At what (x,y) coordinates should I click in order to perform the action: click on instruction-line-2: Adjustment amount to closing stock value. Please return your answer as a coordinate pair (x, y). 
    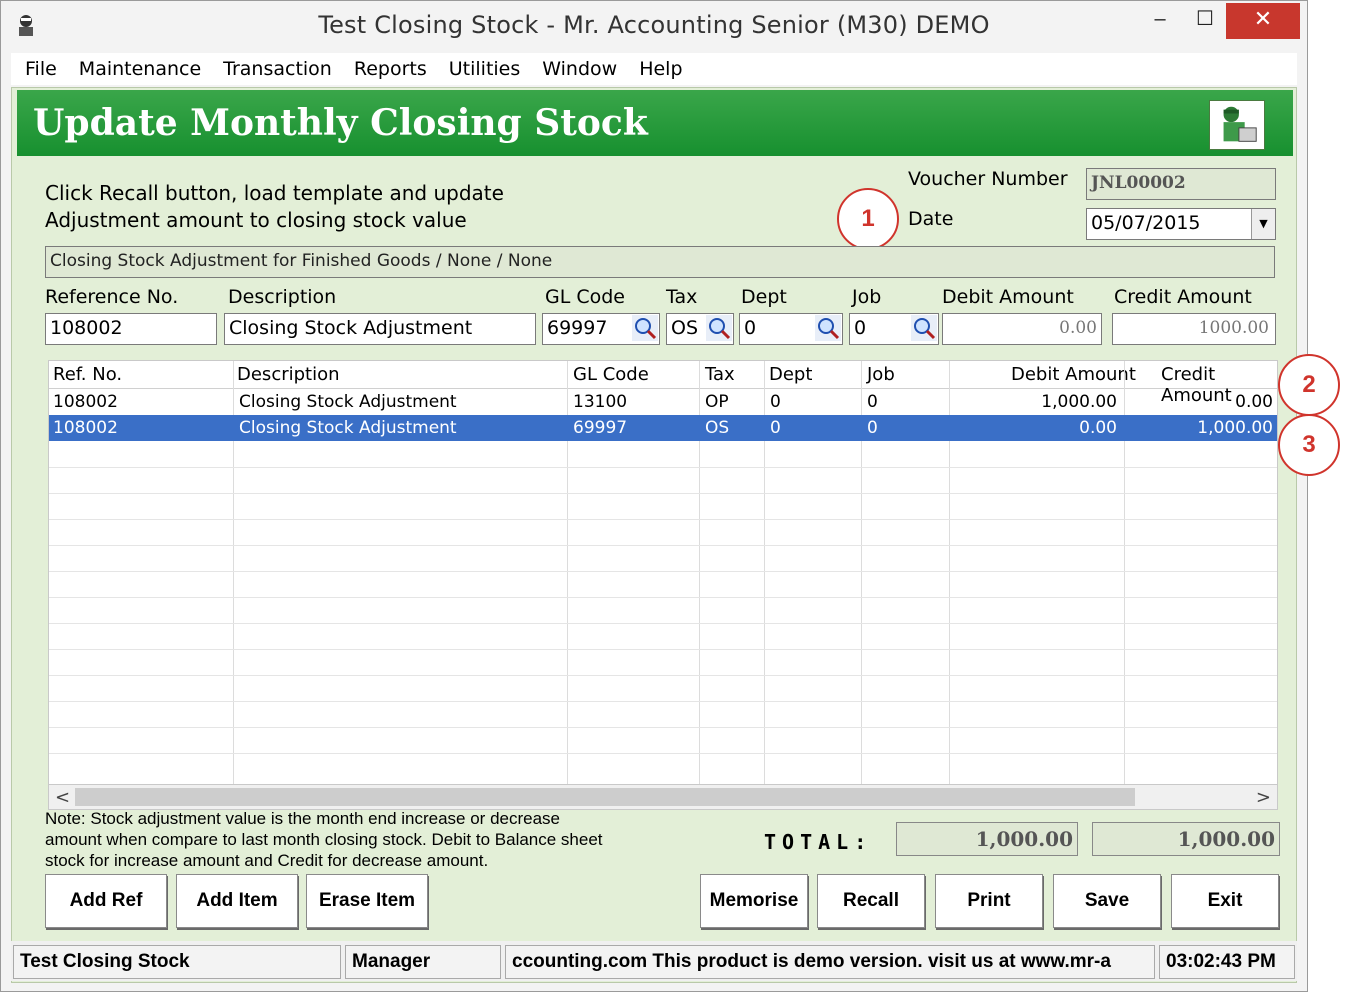
    Looking at the image, I should click on (256, 220).